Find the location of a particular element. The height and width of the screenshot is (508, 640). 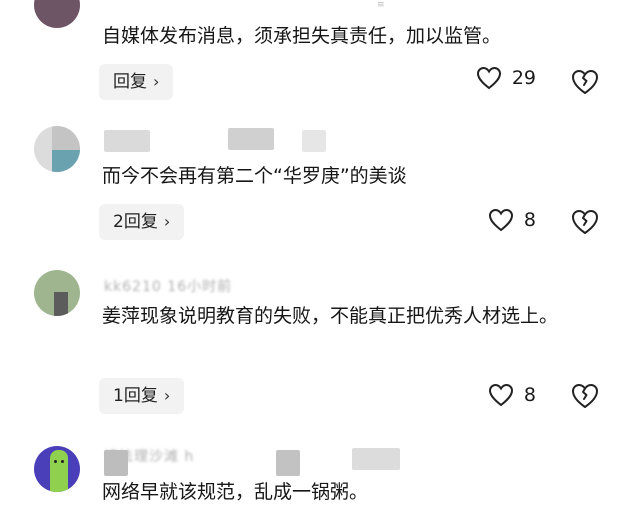

like-button: 29 is located at coordinates (506, 78).